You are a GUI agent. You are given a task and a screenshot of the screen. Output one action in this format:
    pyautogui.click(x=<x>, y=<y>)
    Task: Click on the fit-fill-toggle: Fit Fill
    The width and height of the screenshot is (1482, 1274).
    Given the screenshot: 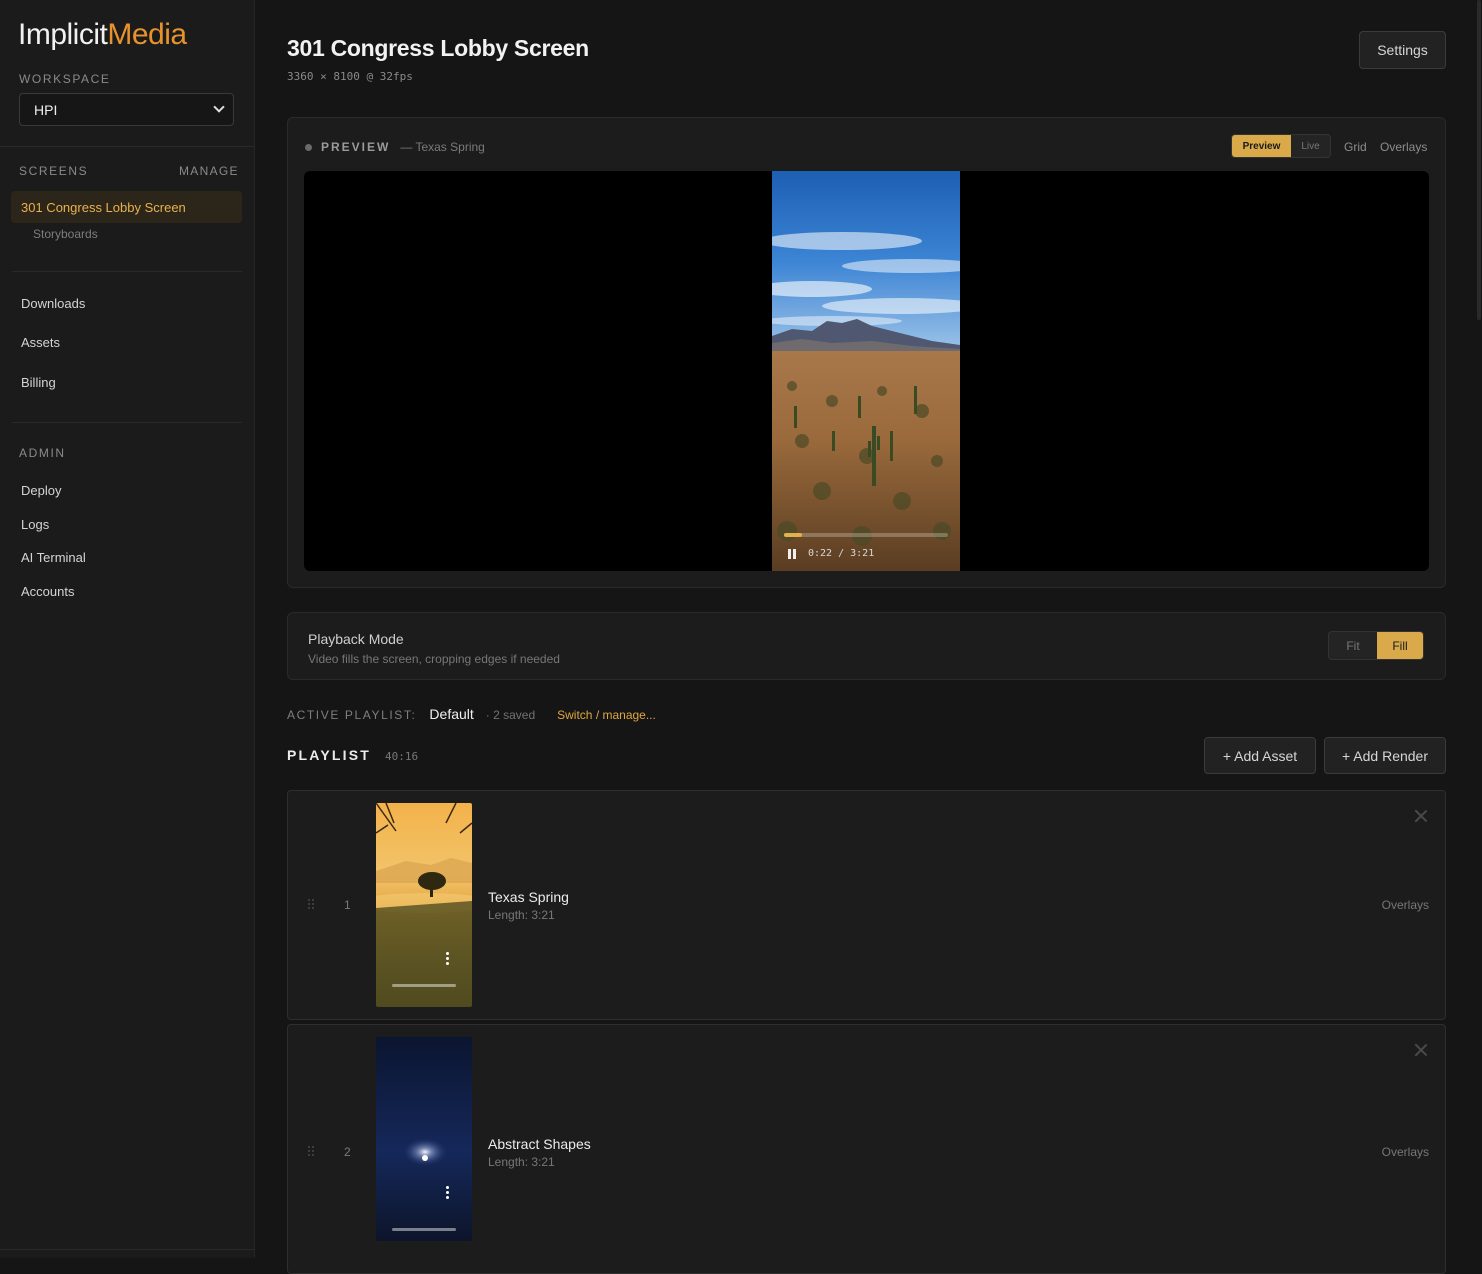 What is the action you would take?
    pyautogui.click(x=1376, y=645)
    